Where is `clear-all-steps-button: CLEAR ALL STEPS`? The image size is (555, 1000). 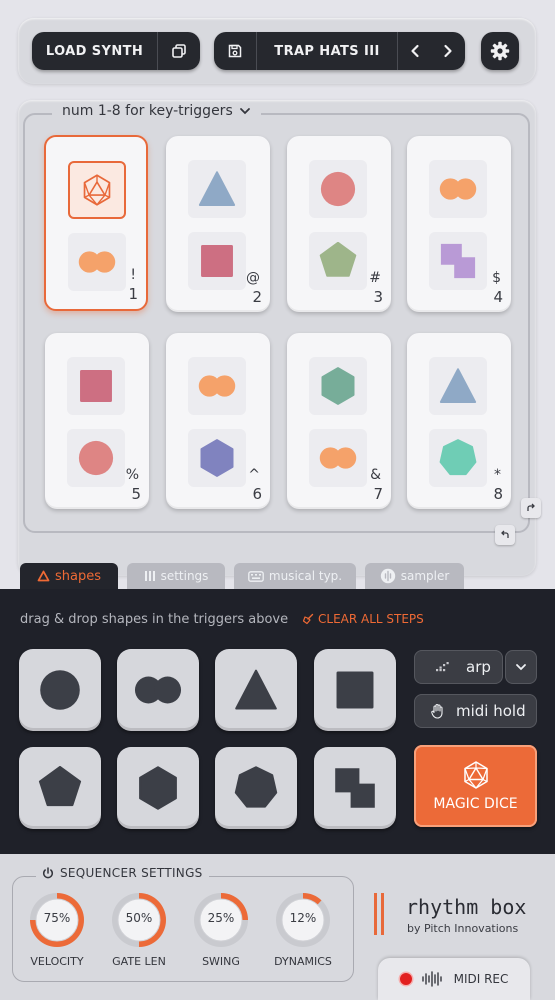 clear-all-steps-button: CLEAR ALL STEPS is located at coordinates (363, 619).